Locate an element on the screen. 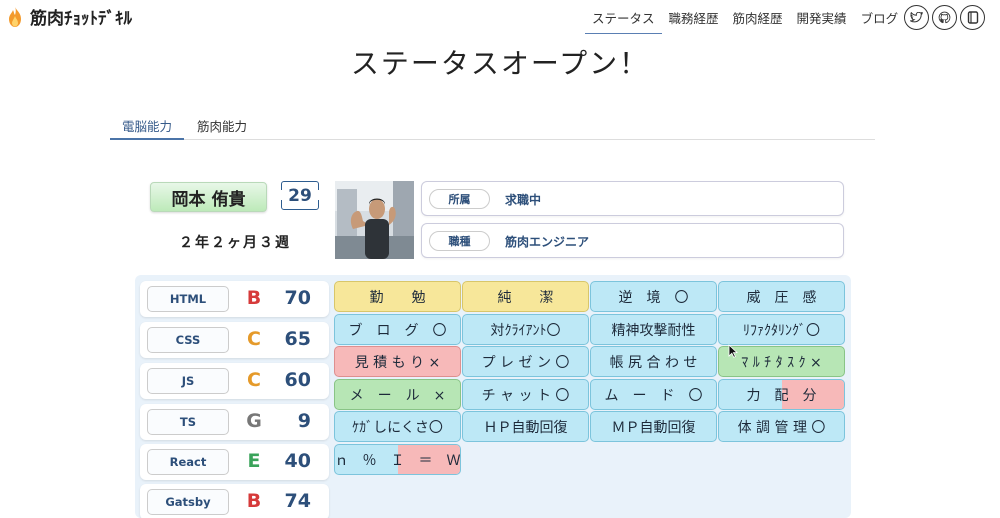 The width and height of the screenshot is (1000, 518). ability-tabs: 電脳能力 筋肉能力 is located at coordinates (492, 126).